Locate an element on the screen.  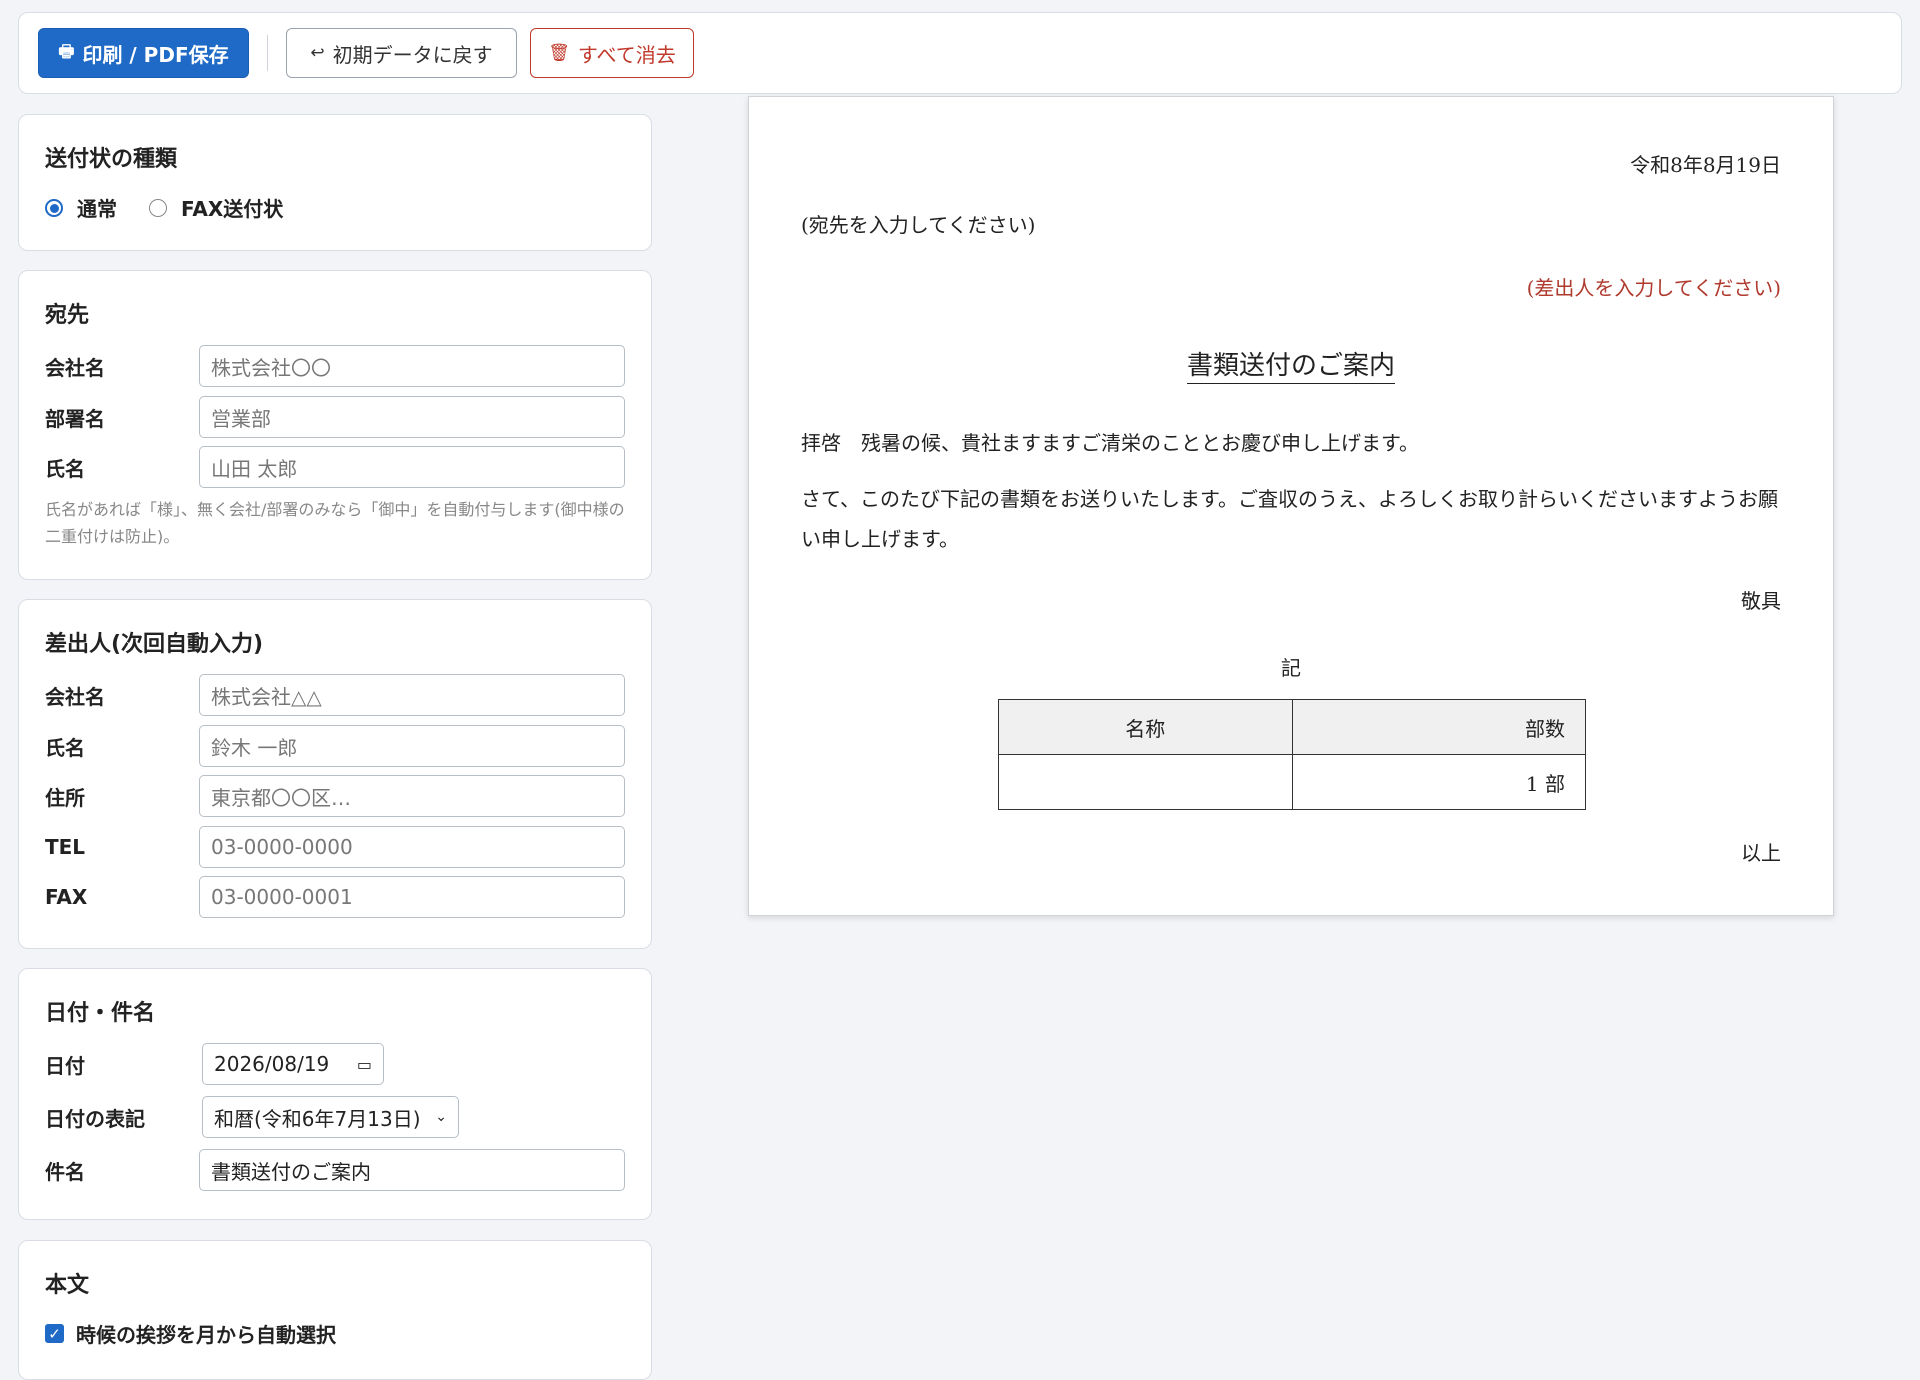
date-format-label: 日付の表記 is located at coordinates (95, 1118).